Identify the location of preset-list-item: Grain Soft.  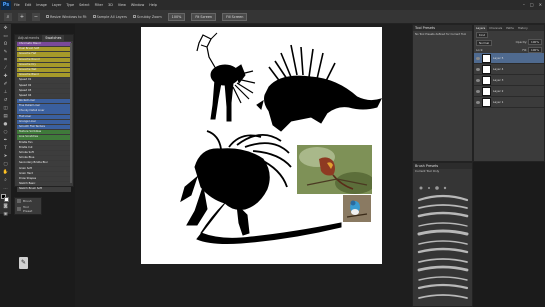
(44, 168).